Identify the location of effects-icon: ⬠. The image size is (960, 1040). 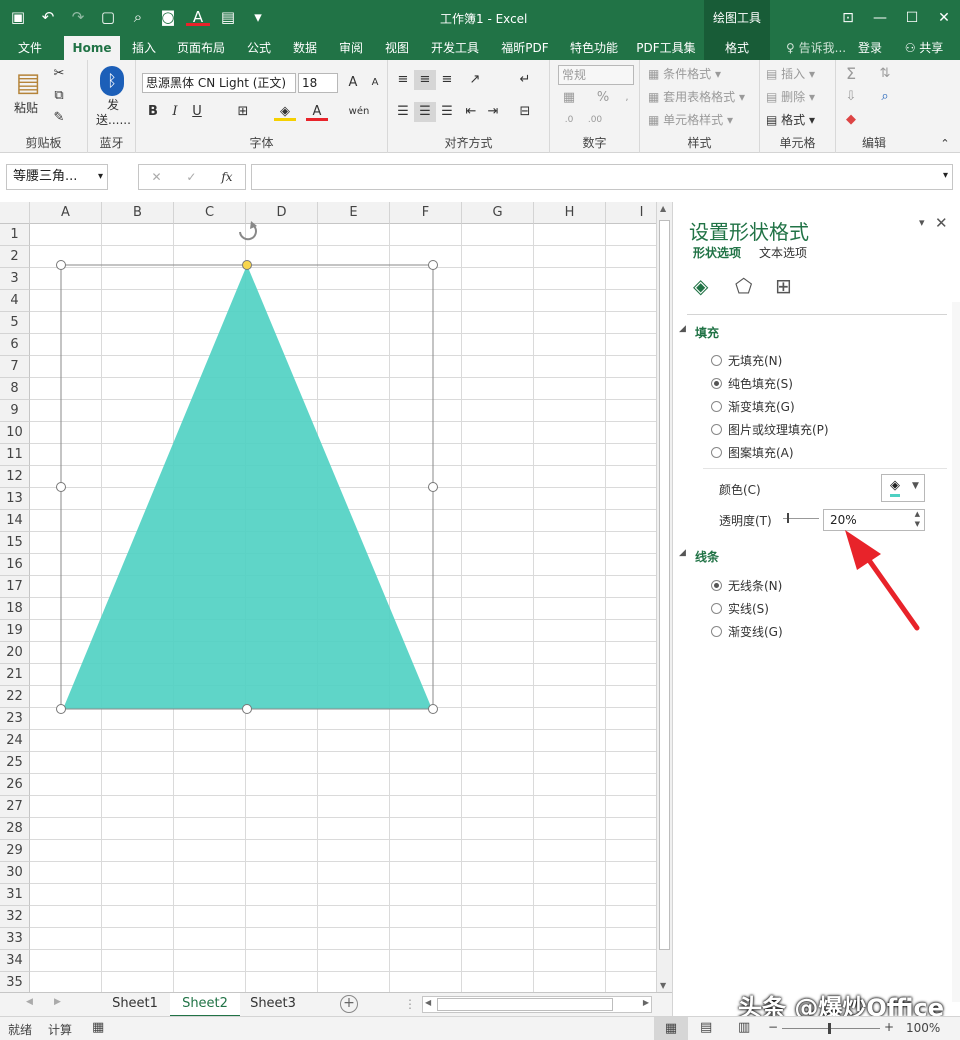
(743, 286).